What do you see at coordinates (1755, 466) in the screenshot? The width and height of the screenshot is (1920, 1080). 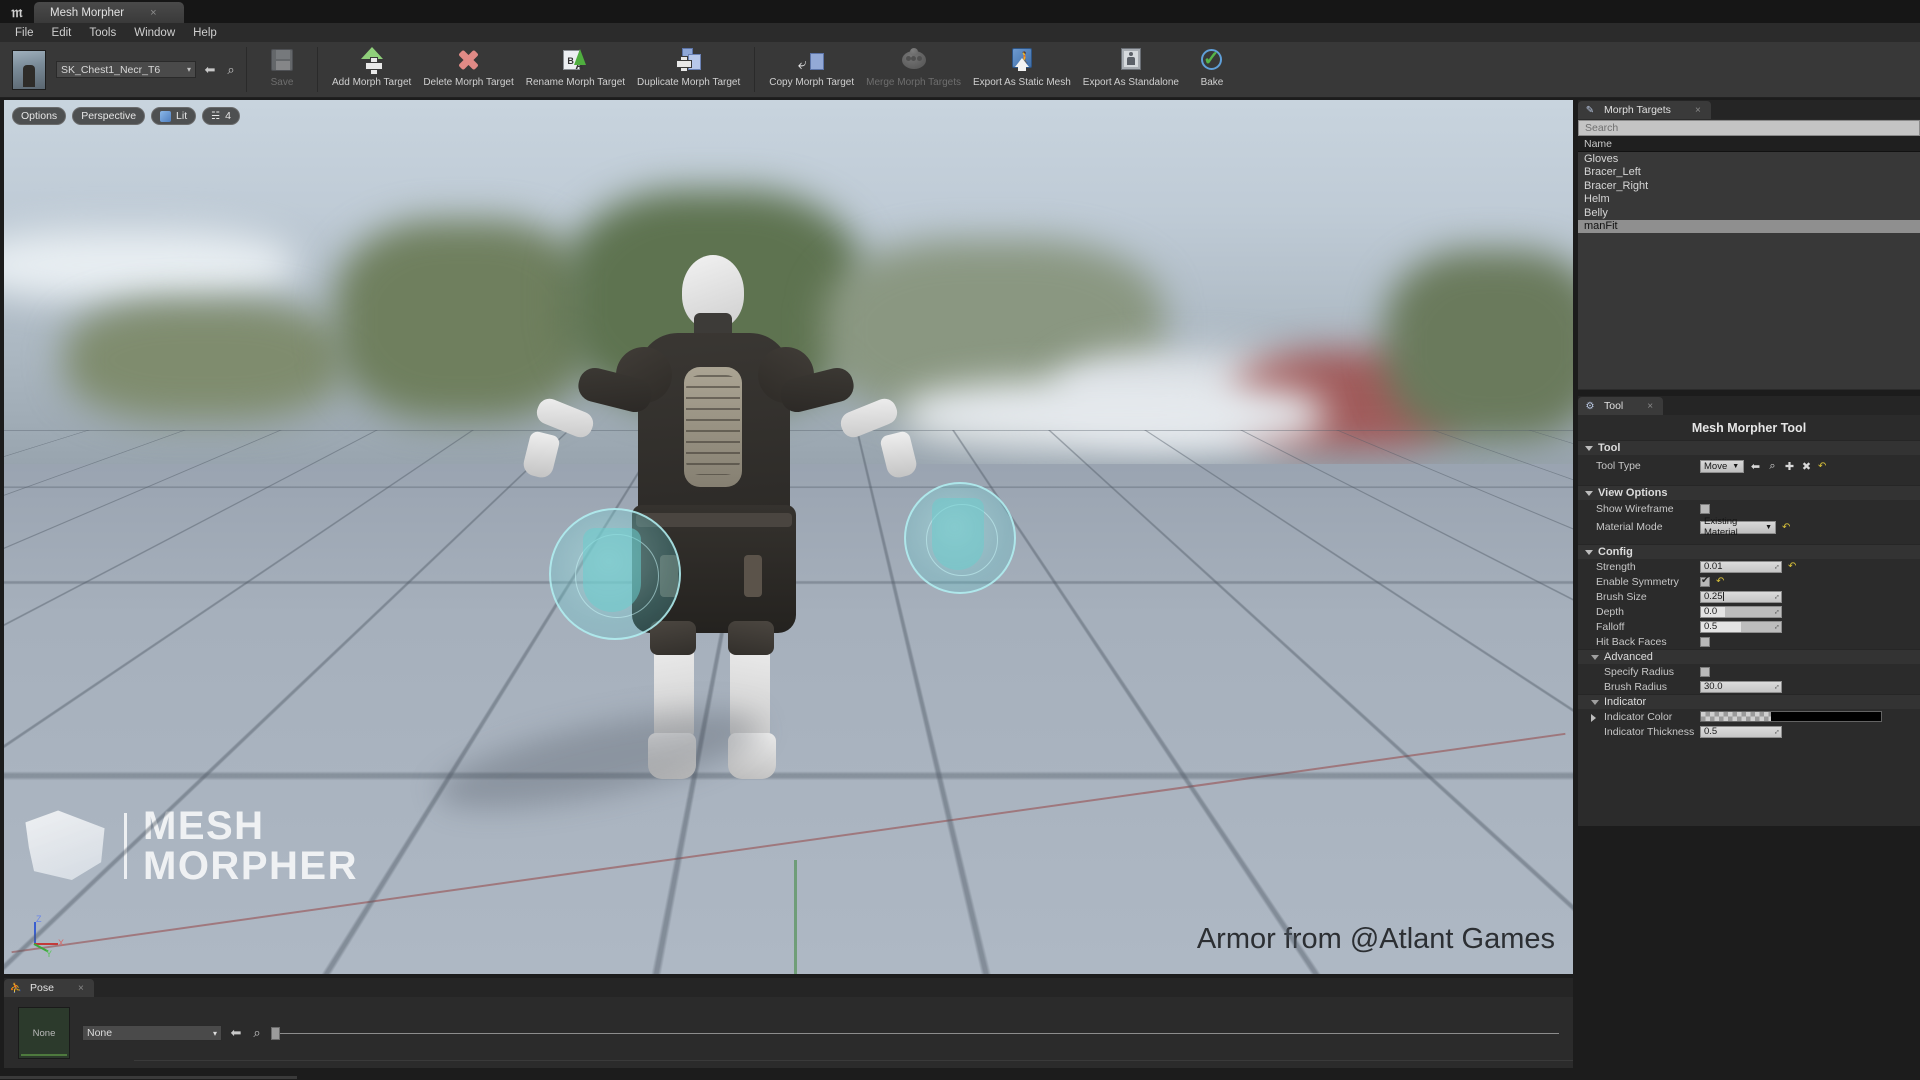 I see `browse-icon: ⬅` at bounding box center [1755, 466].